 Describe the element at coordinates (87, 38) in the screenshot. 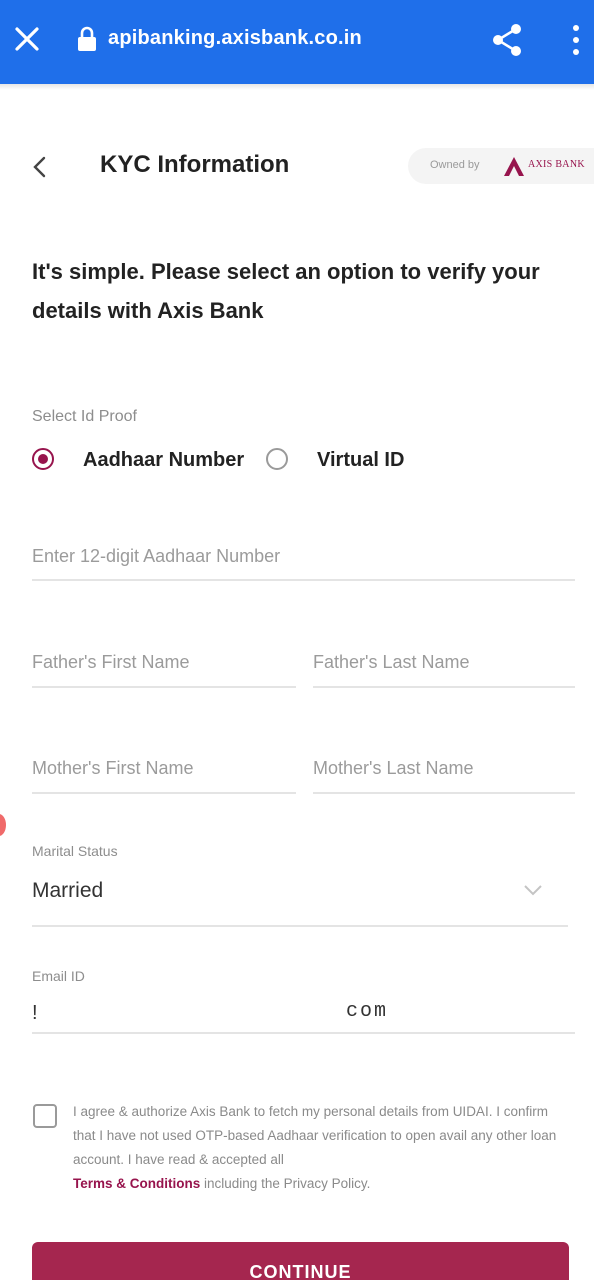

I see `lock-icon` at that location.